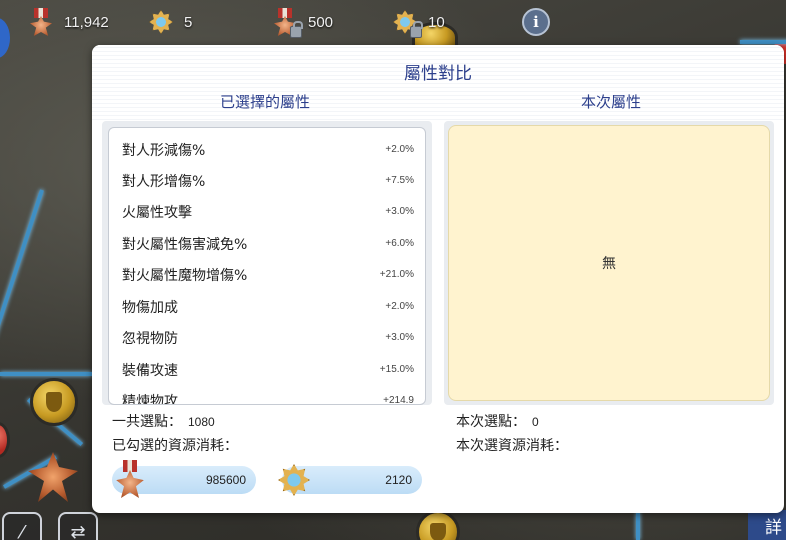 The height and width of the screenshot is (540, 786). What do you see at coordinates (267, 369) in the screenshot?
I see `attribute-row: 裝備攻速 +15.0%` at bounding box center [267, 369].